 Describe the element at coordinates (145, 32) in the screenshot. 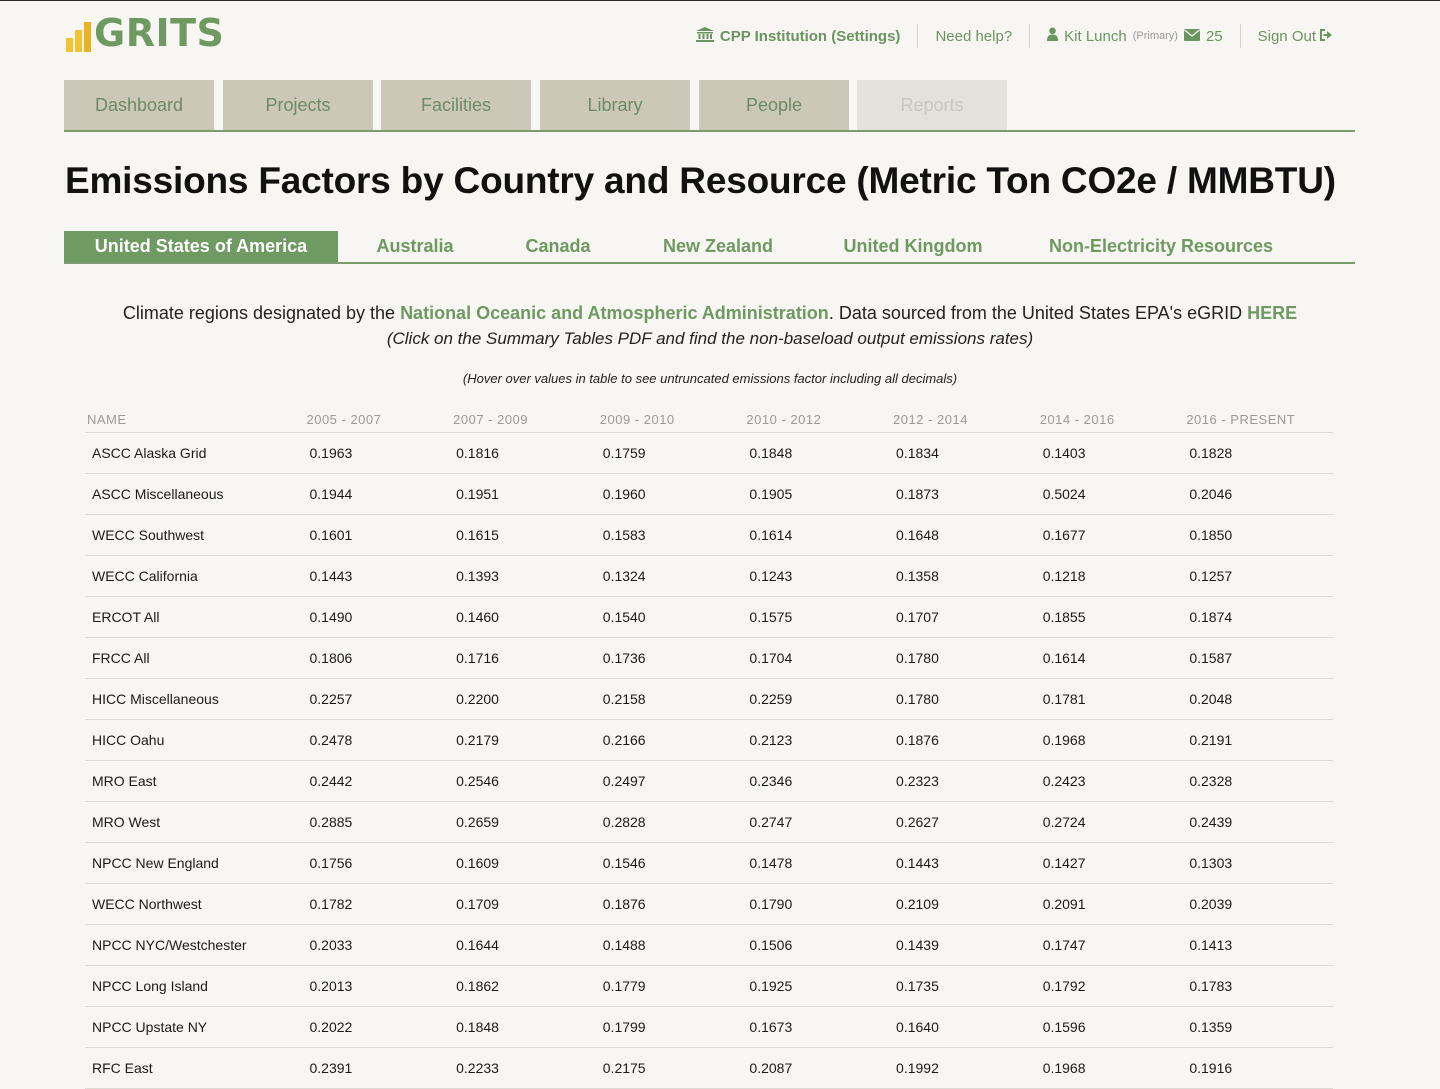

I see `grits-logo: GRITS` at that location.